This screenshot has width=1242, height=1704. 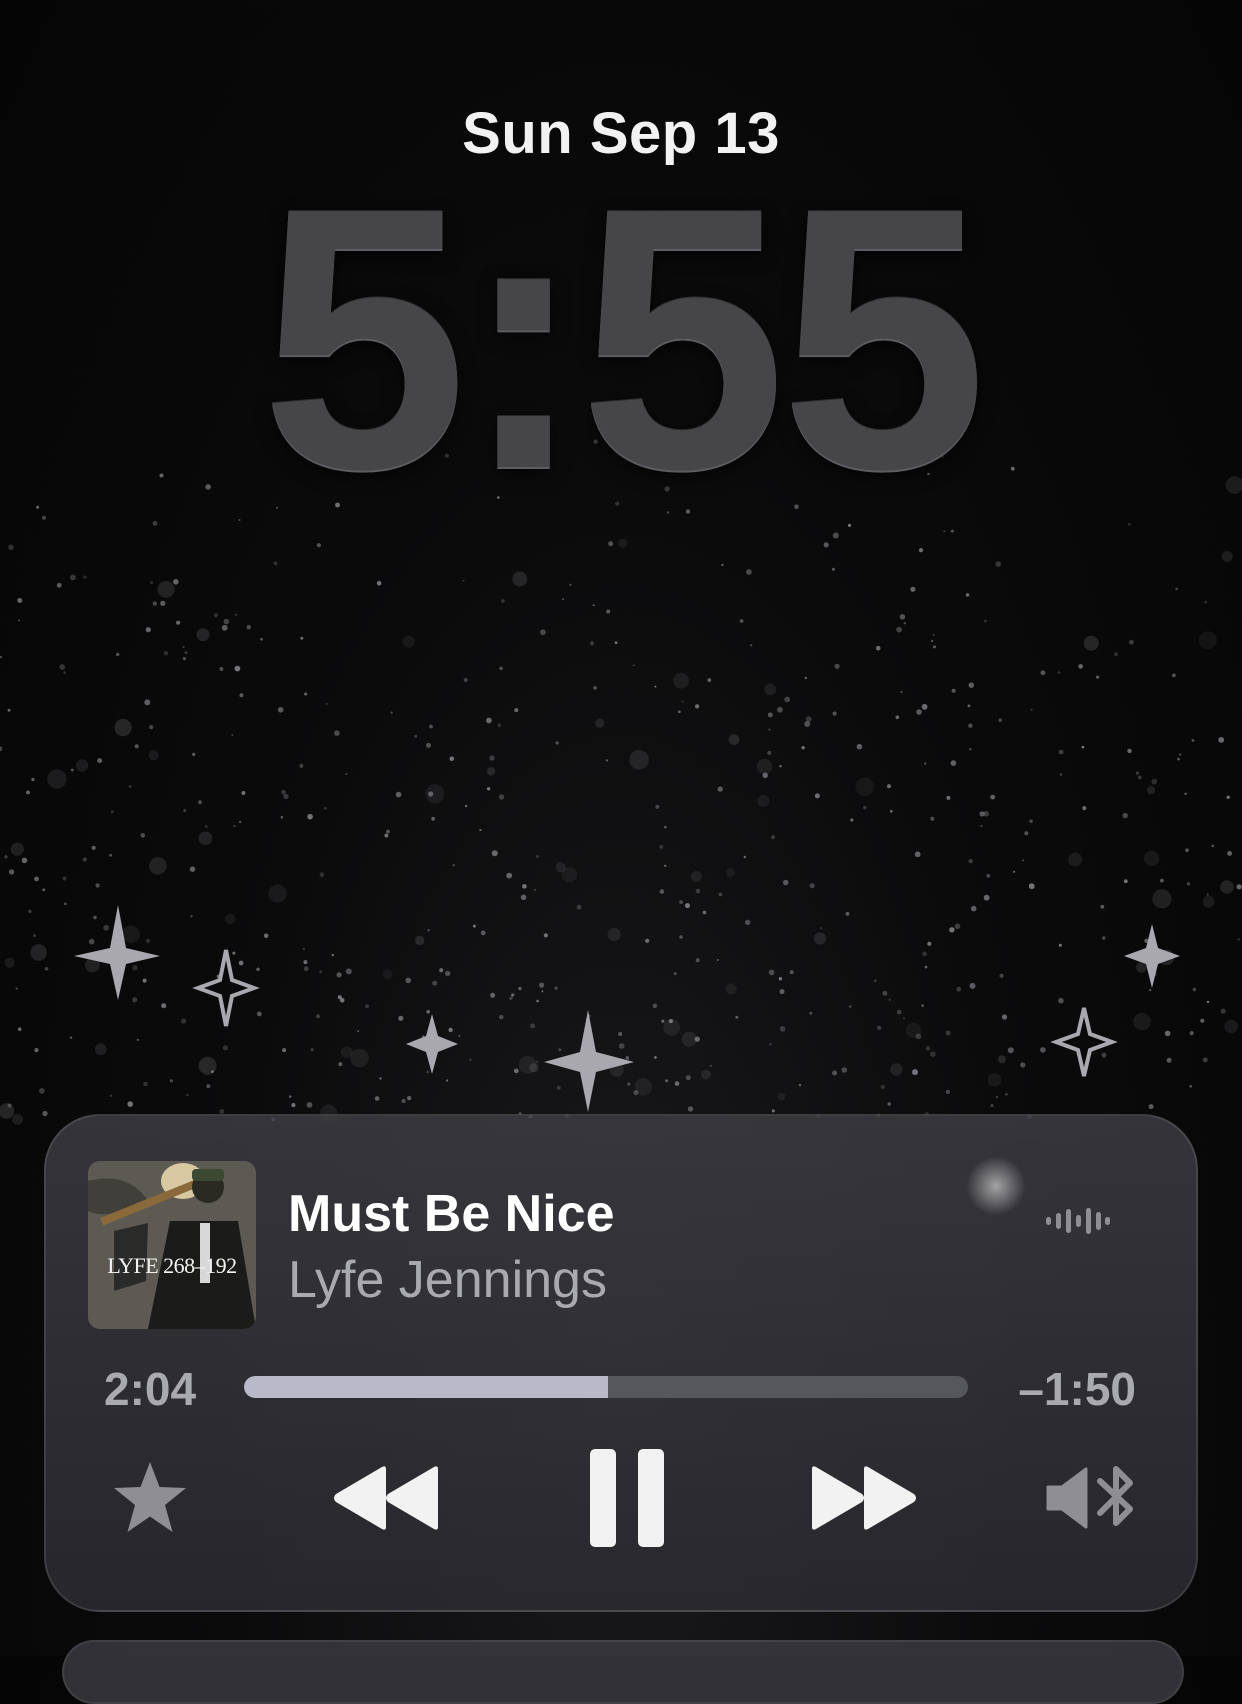 I want to click on next-track-button, so click(x=864, y=1498).